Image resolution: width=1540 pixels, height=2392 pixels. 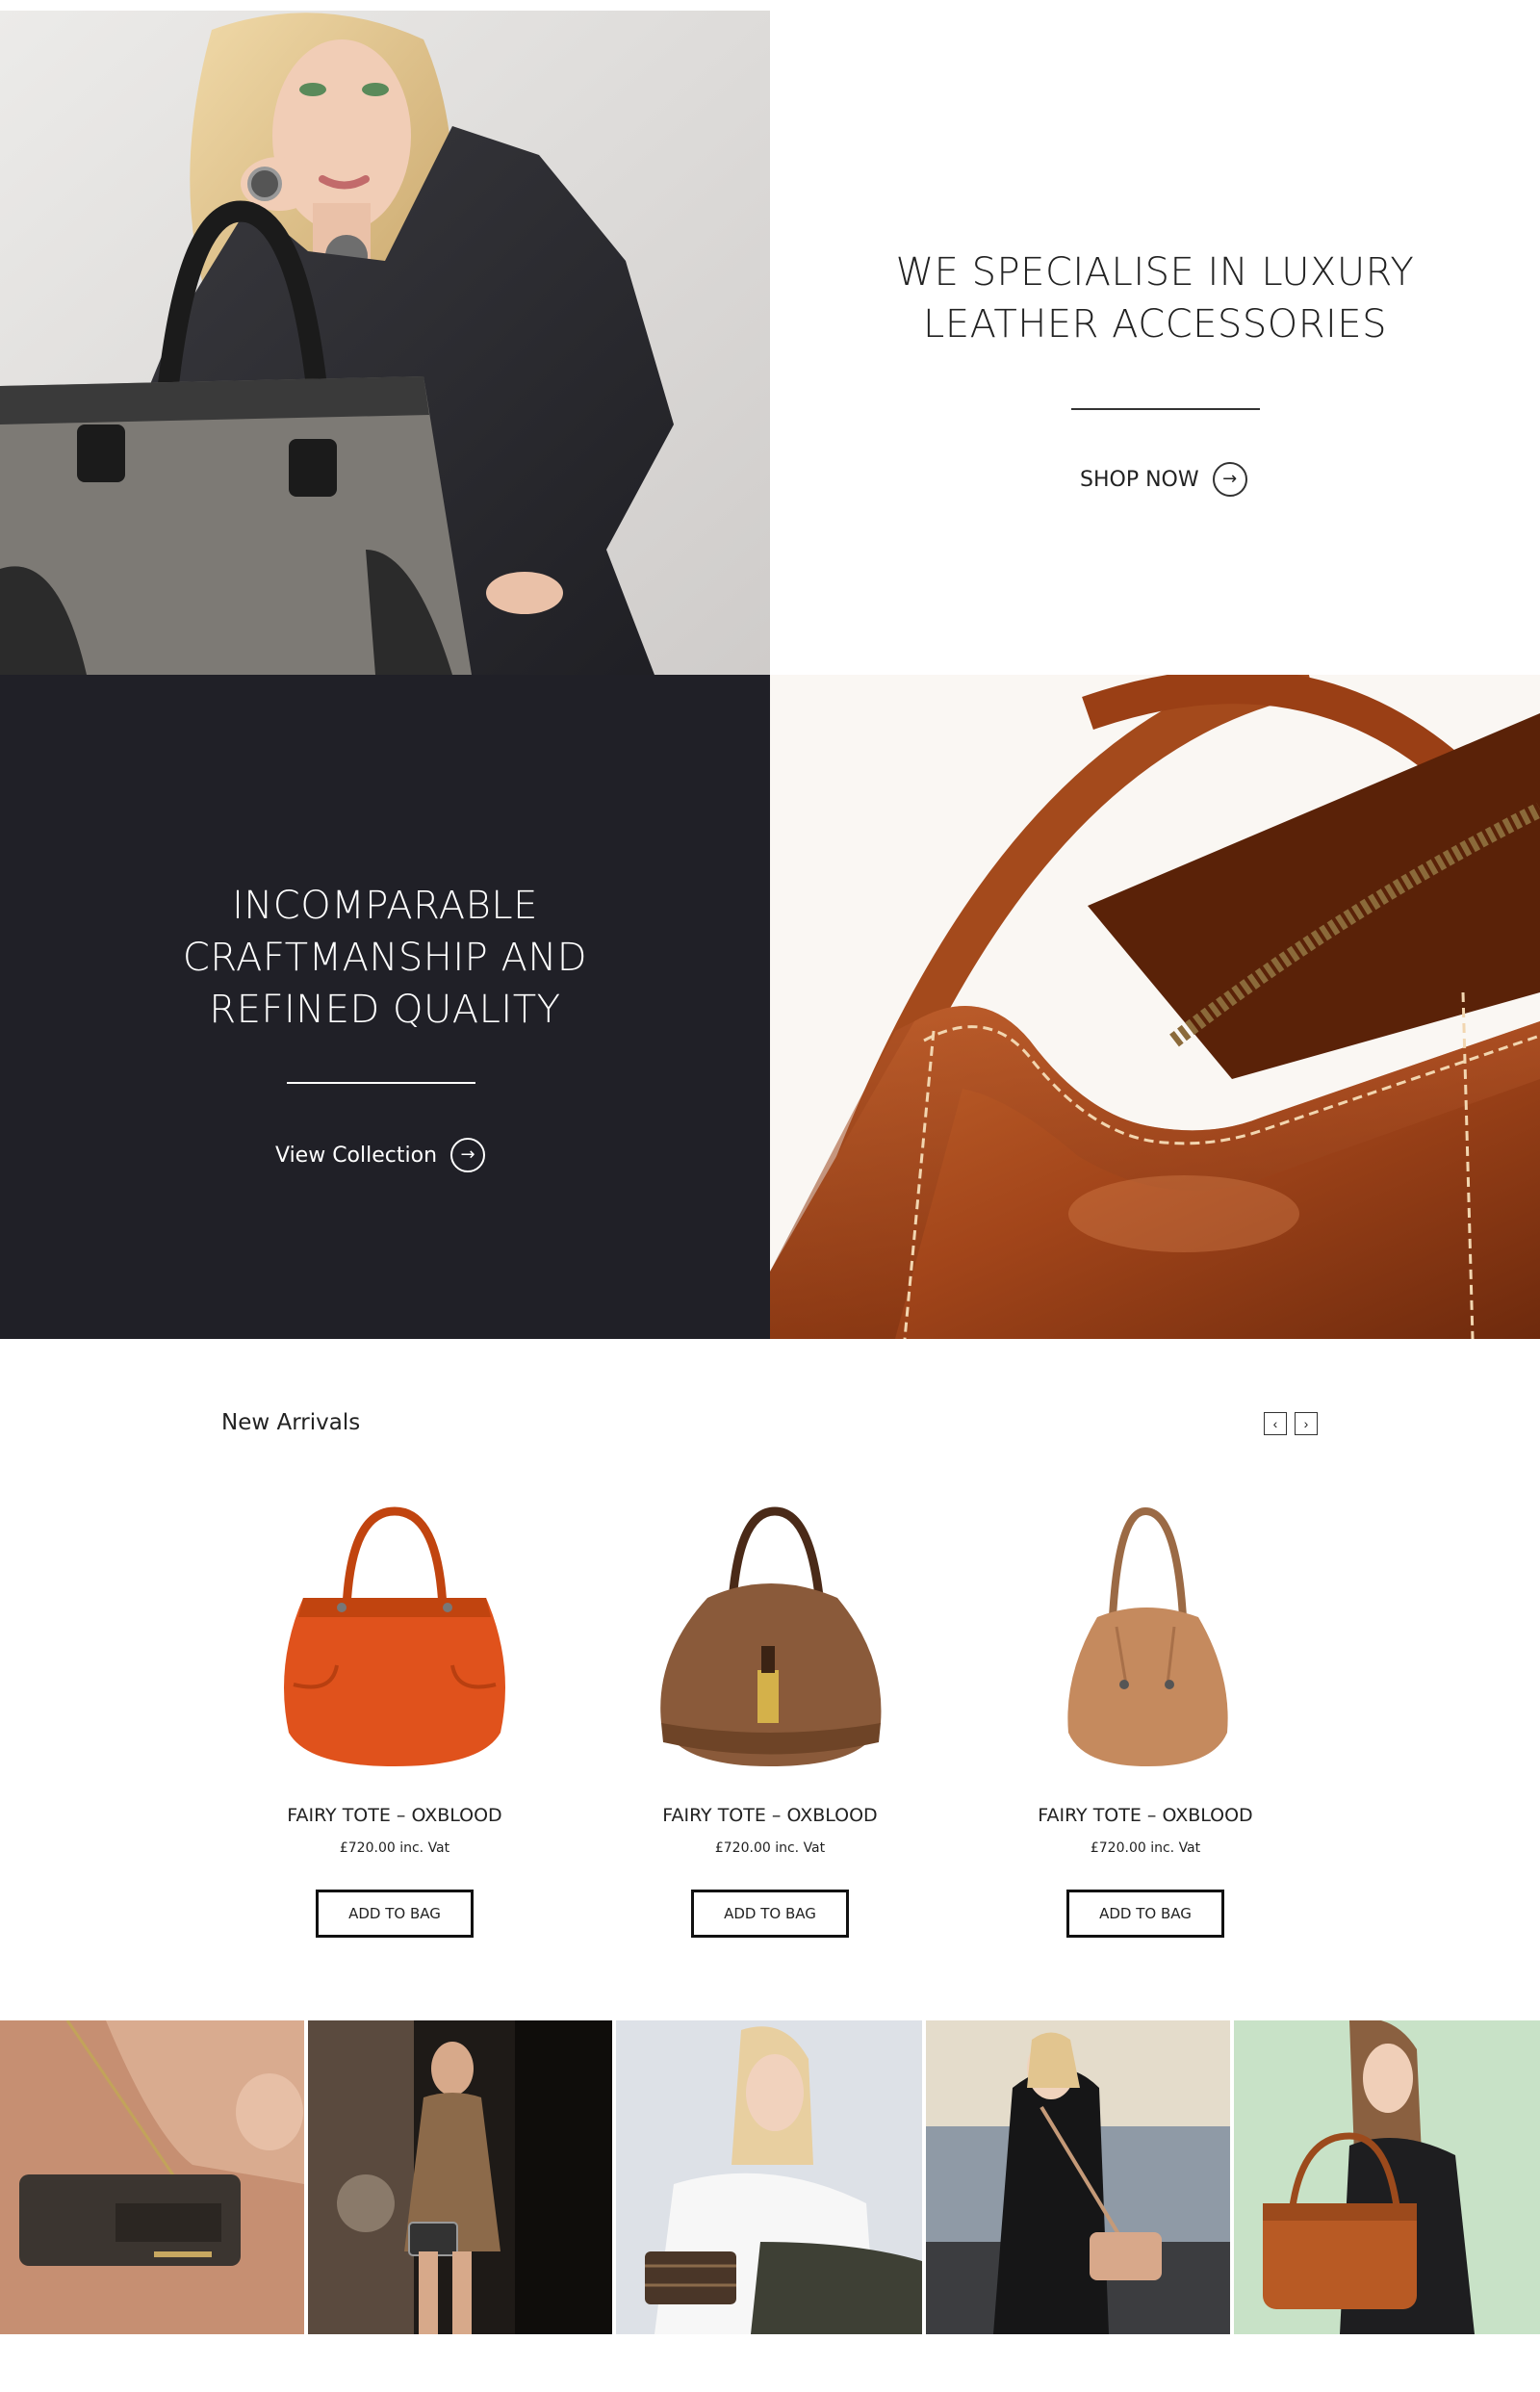 I want to click on hero-primary-headline-line1: WE SPECIALISE IN LUXURY, so click(x=1155, y=272).